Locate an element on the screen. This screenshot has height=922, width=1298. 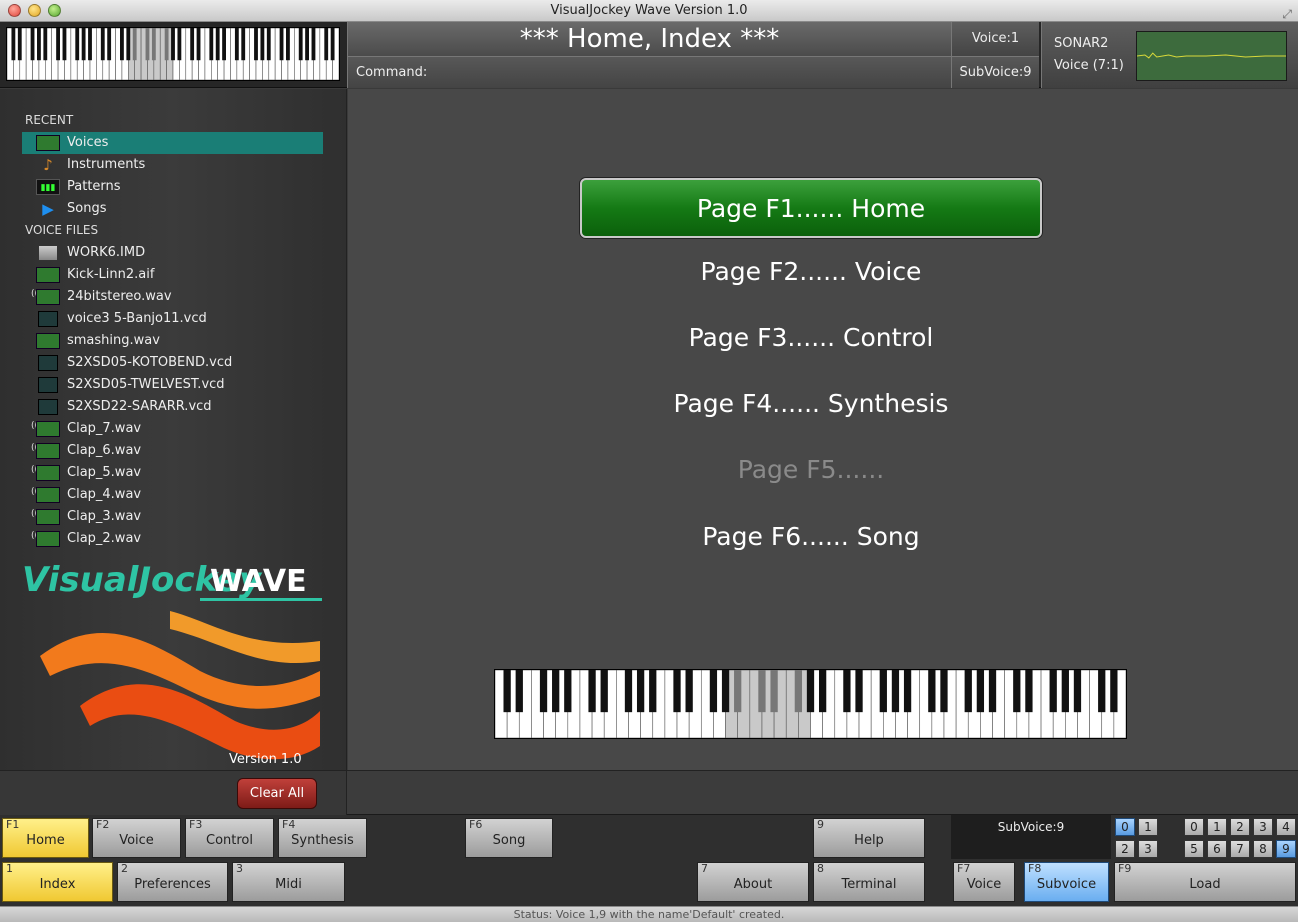
command-line: Command: is located at coordinates (649, 72).